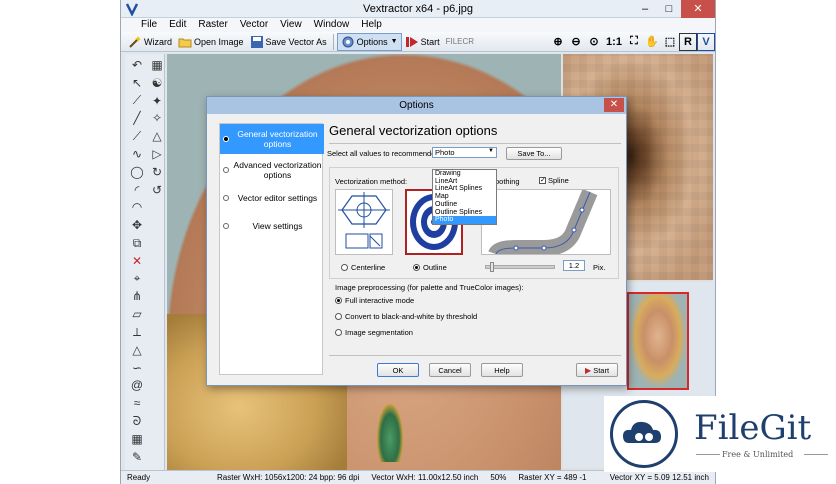 Image resolution: width=836 pixels, height=484 pixels. I want to click on dropdown-option: Map, so click(464, 197).